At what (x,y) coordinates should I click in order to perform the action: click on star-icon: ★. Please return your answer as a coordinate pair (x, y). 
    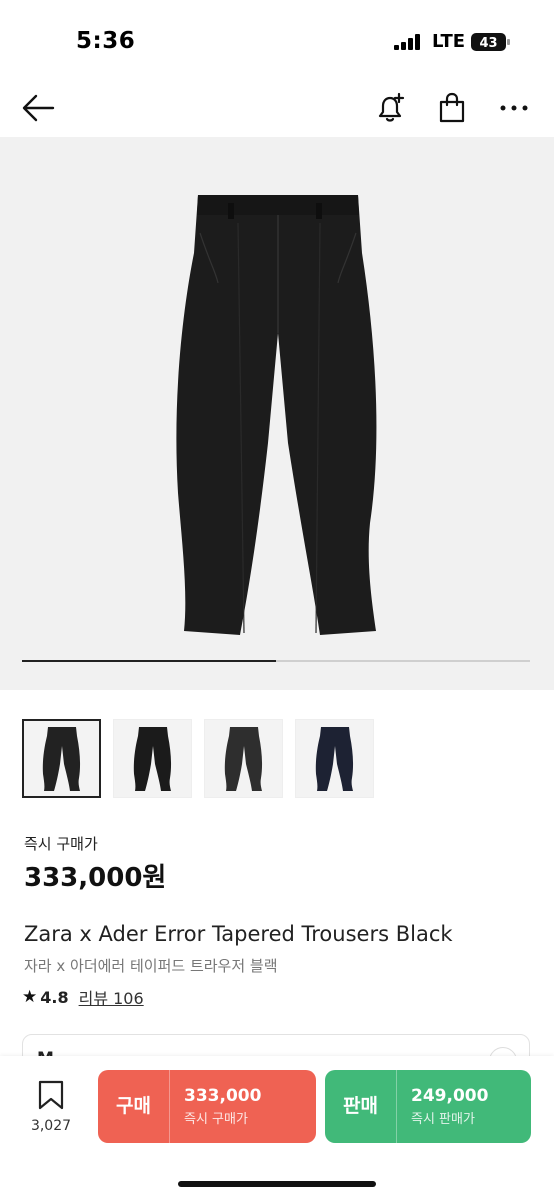
    Looking at the image, I should click on (30, 997).